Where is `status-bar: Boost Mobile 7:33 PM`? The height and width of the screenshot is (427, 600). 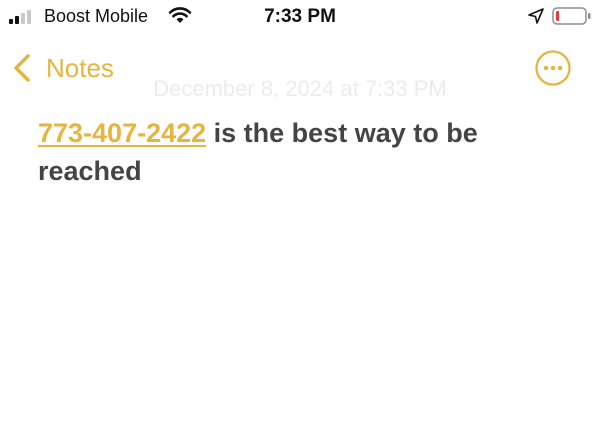
status-bar: Boost Mobile 7:33 PM is located at coordinates (300, 17).